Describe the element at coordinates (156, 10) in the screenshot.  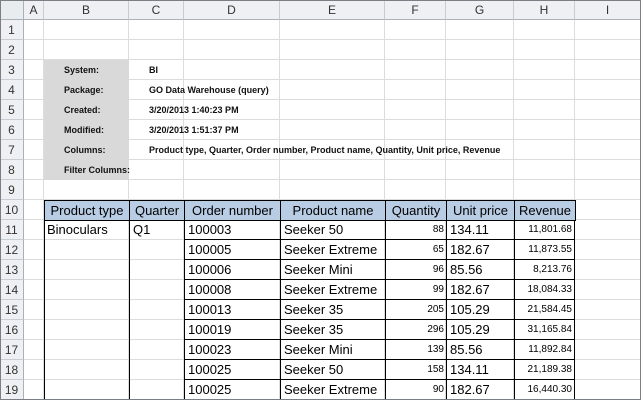
I see `column-header-c: C` at that location.